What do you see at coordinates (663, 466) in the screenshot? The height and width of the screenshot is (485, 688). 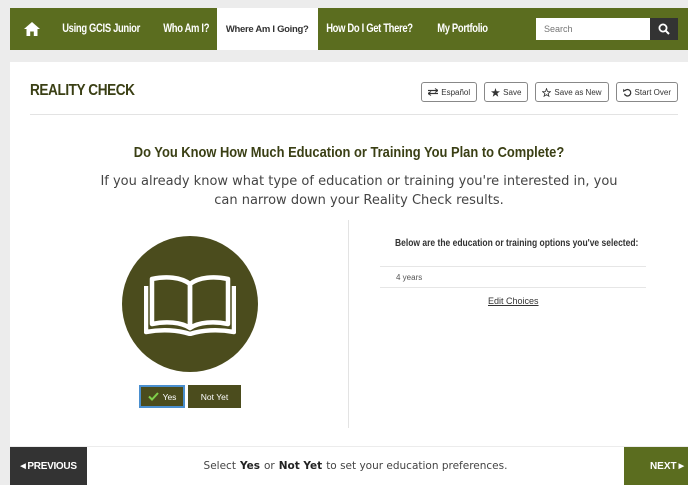 I see `next-label: NEXT` at bounding box center [663, 466].